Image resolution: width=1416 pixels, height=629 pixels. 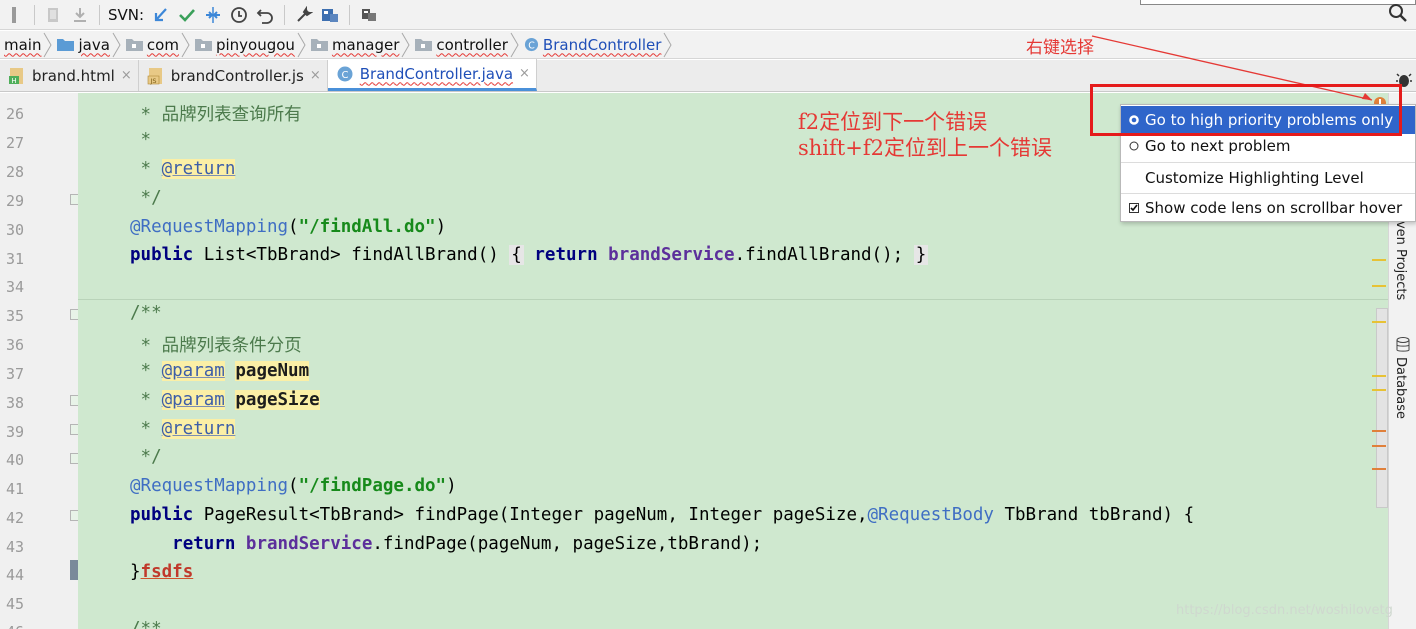 I want to click on folder-icon, so click(x=66, y=45).